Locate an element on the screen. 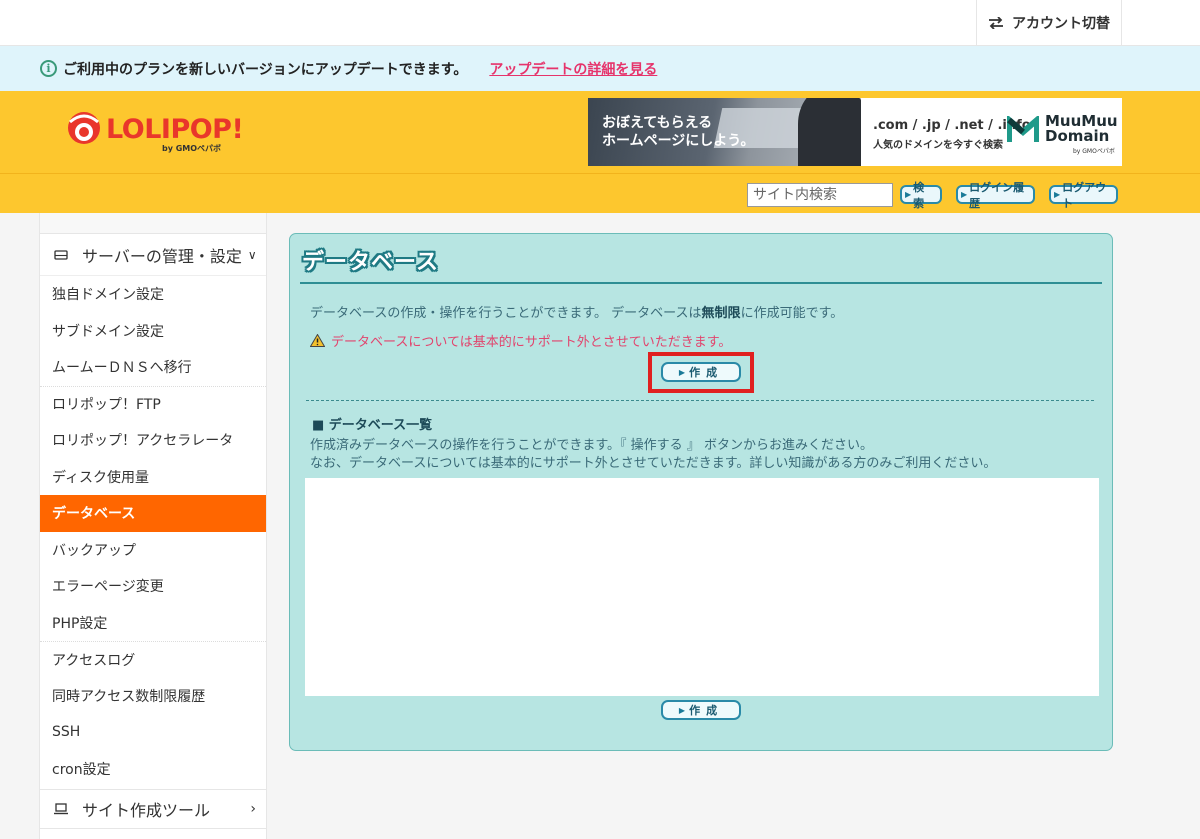 The width and height of the screenshot is (1200, 839). muumuu-brand: MuuMuu Domain is located at coordinates (1081, 128).